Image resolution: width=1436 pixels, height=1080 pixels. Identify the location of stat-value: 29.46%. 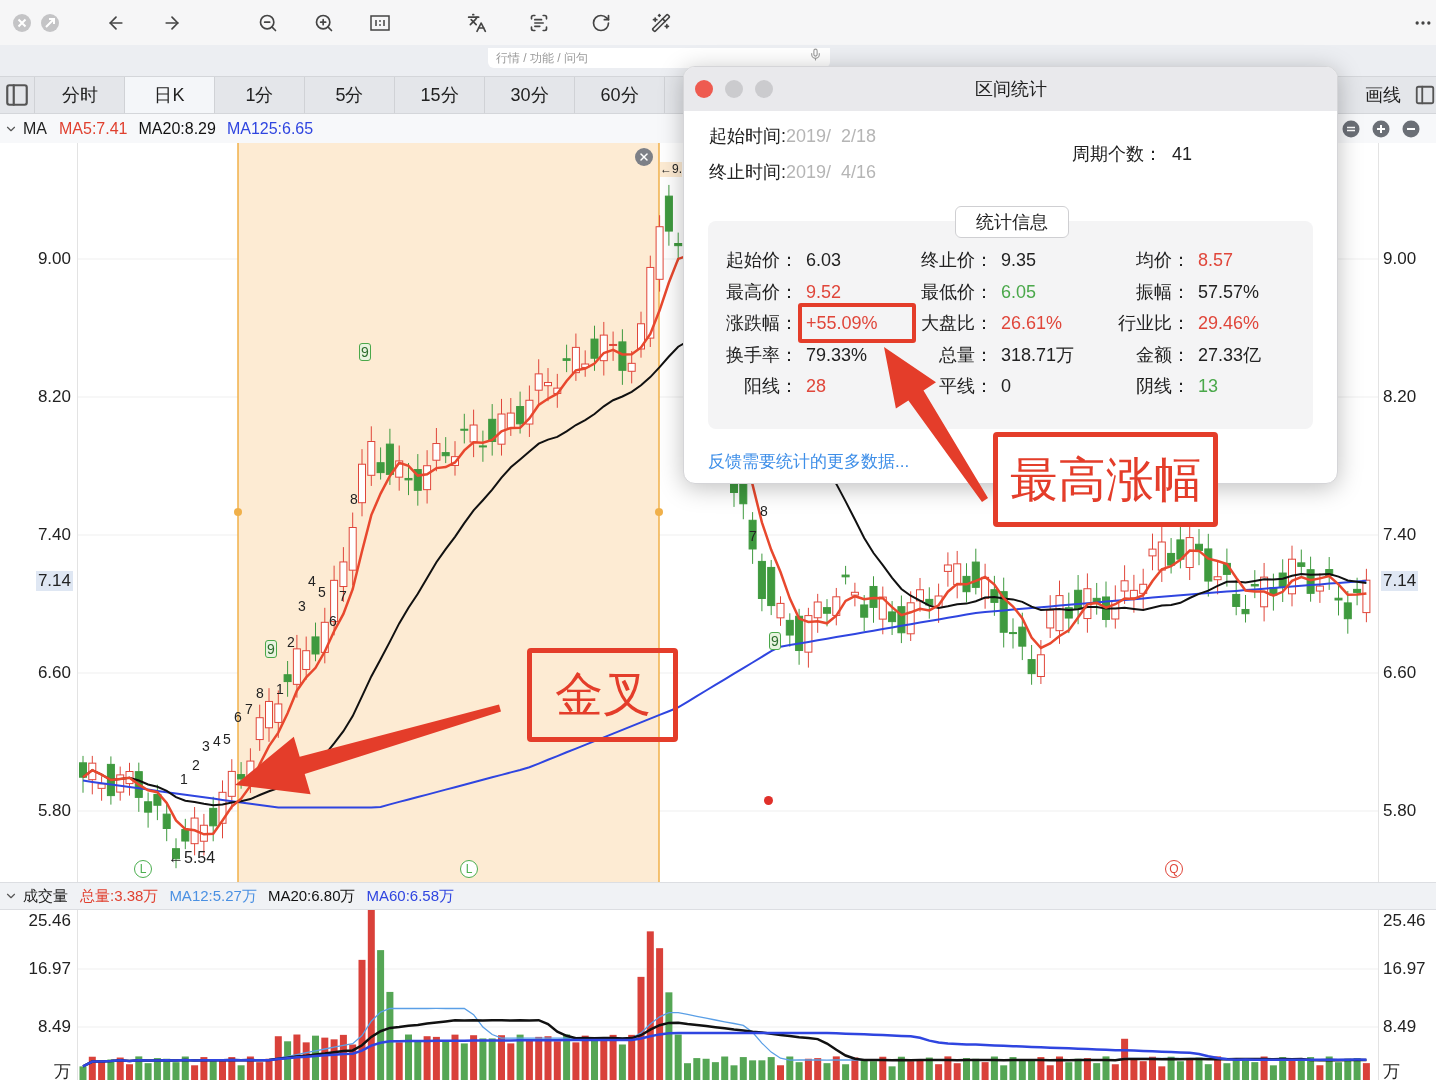
(1229, 323).